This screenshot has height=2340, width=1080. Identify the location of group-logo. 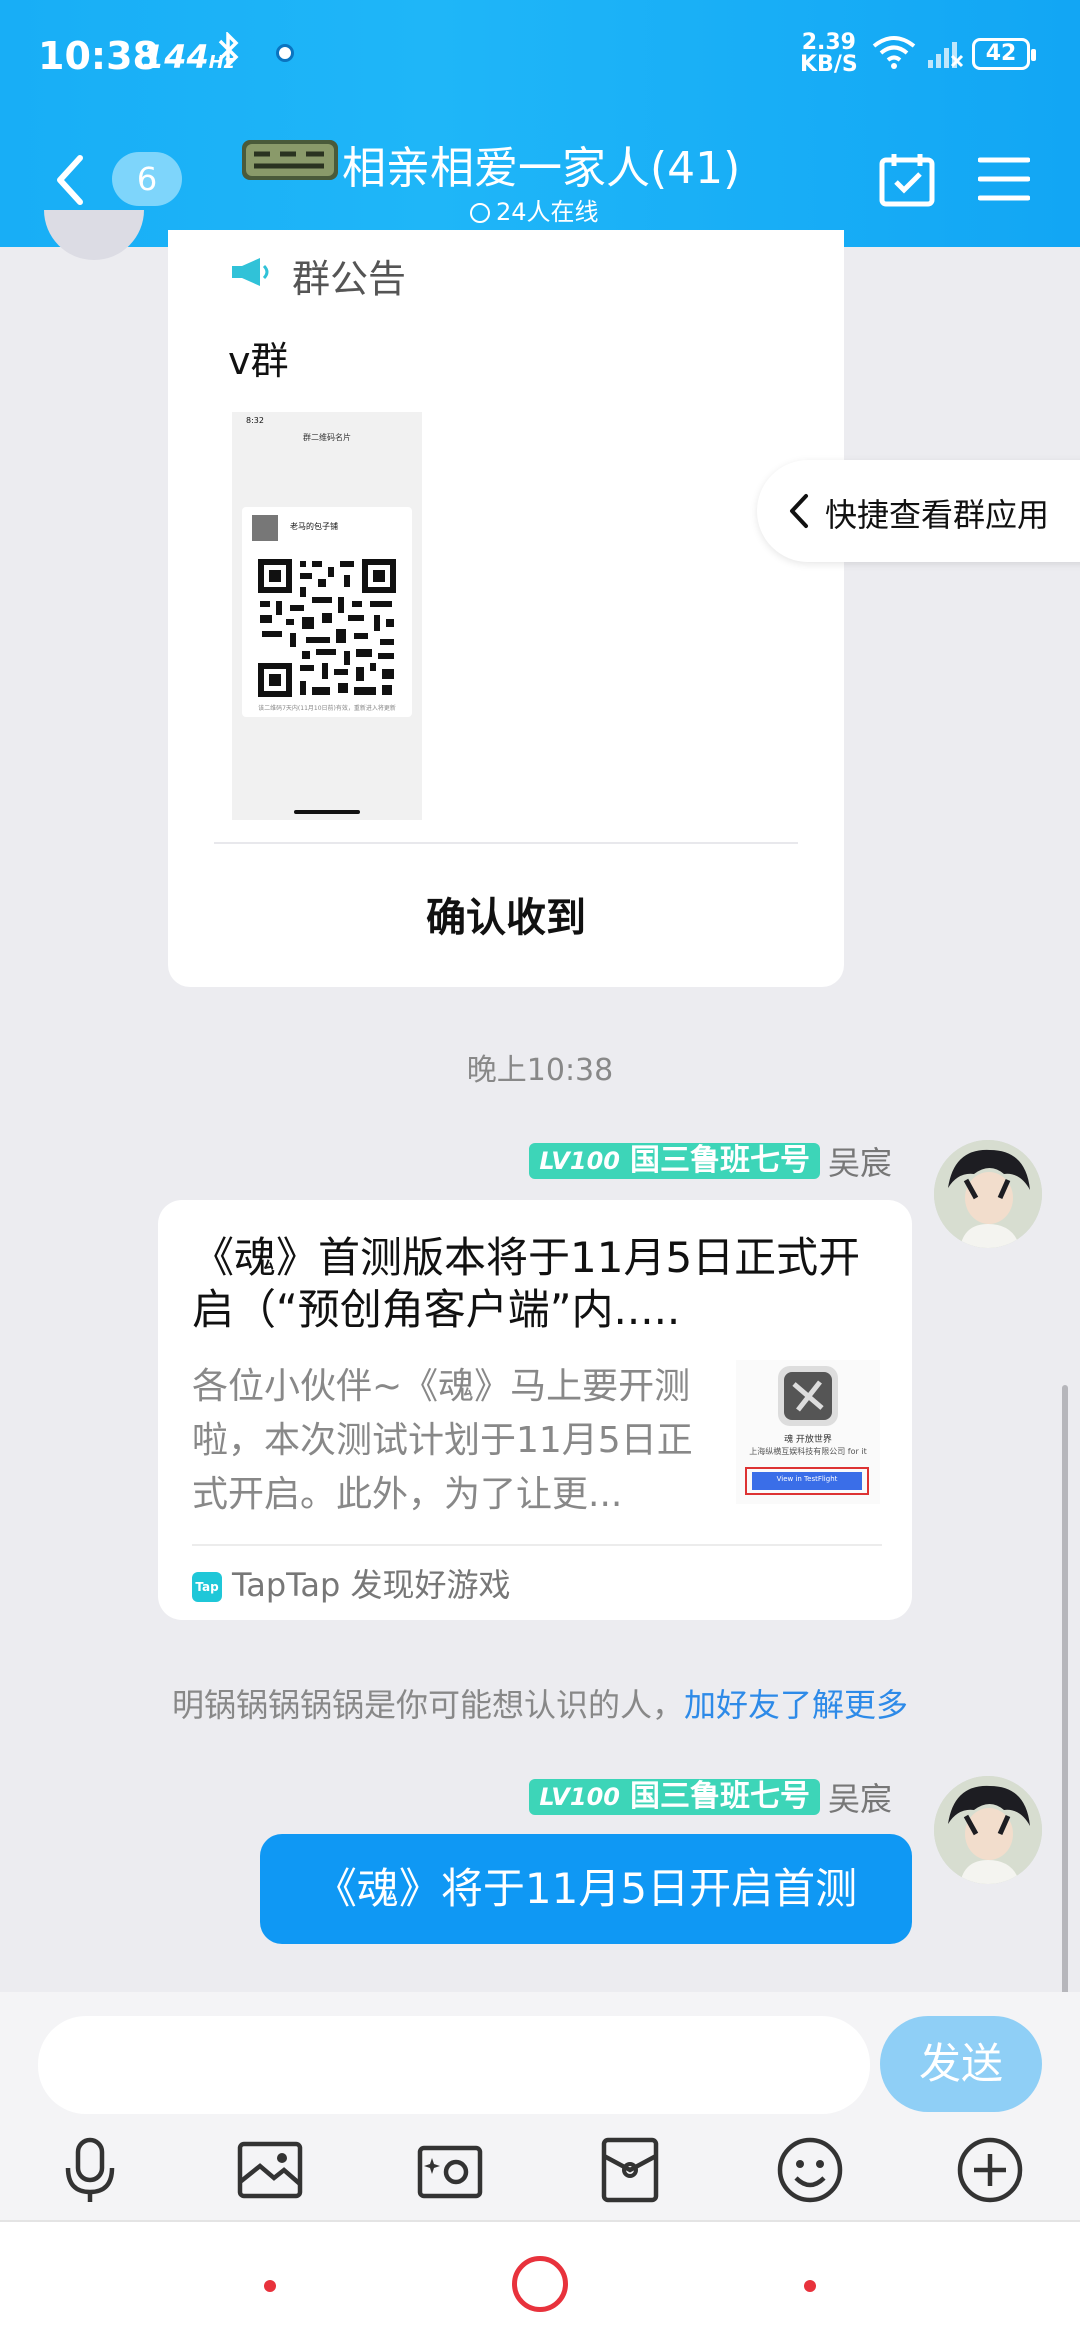
(290, 159).